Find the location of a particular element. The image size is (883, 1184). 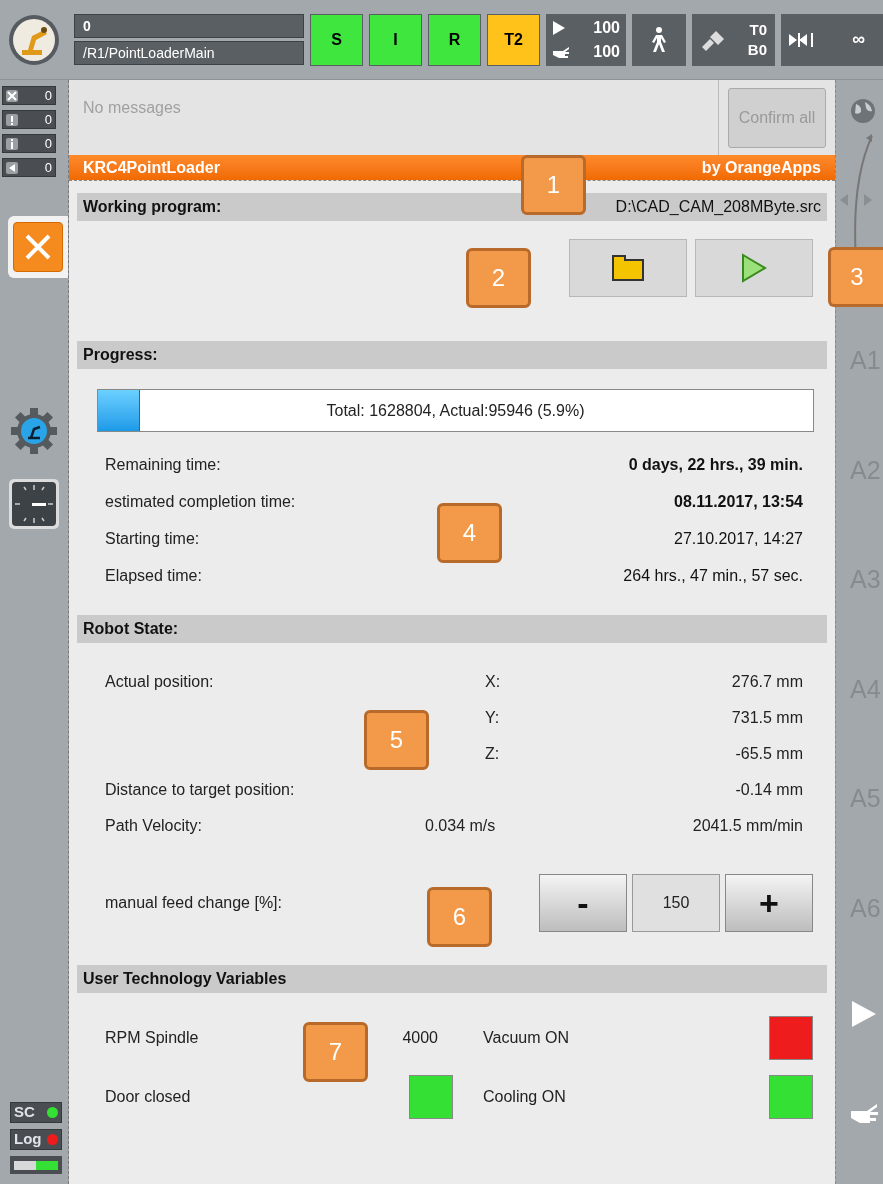

info-icon is located at coordinates (12, 143).